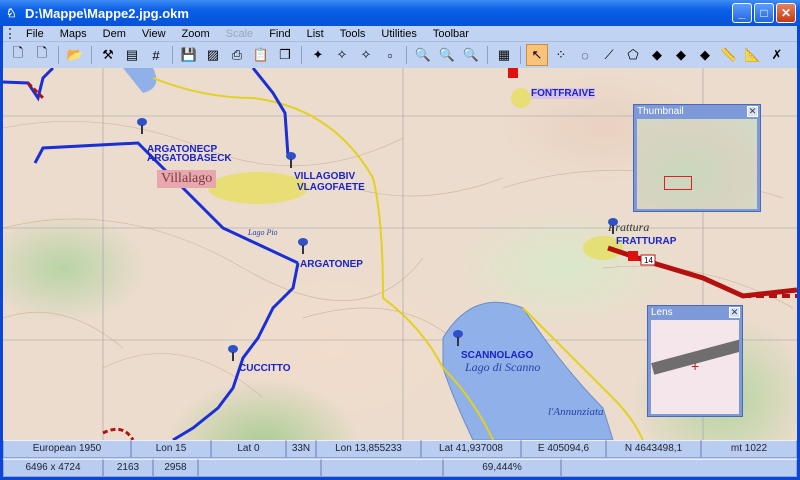 This screenshot has width=800, height=480. What do you see at coordinates (279, 34) in the screenshot?
I see `menu-find: Find` at bounding box center [279, 34].